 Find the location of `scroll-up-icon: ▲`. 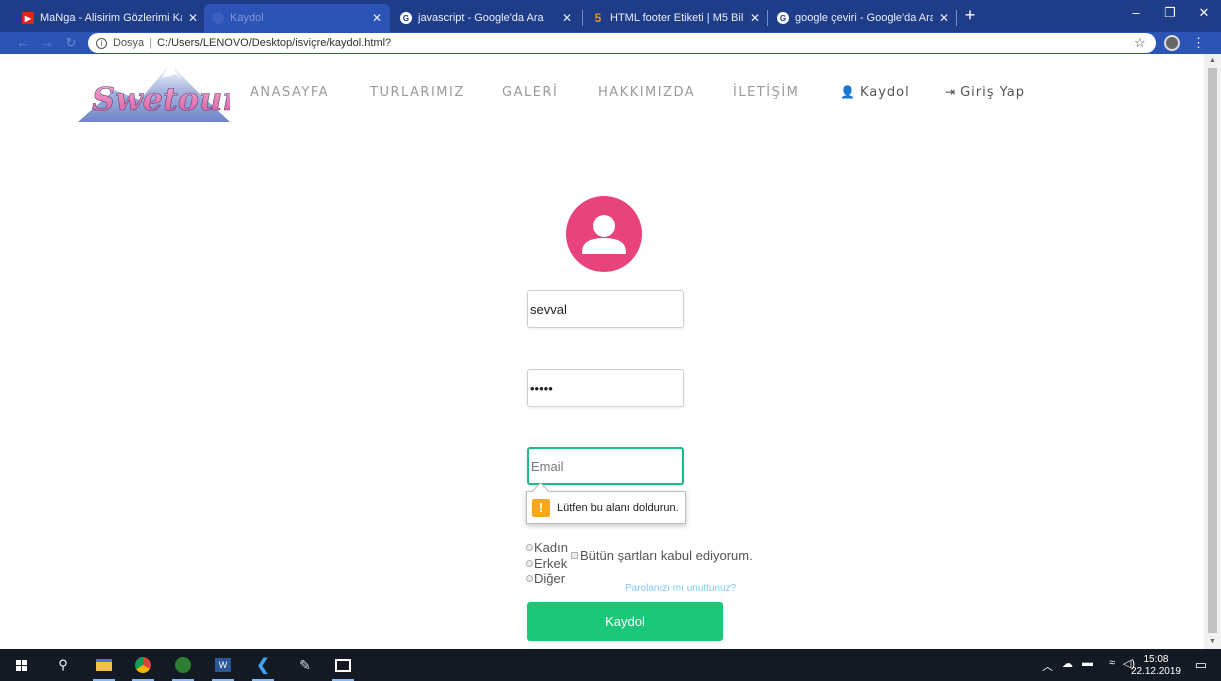

scroll-up-icon: ▲ is located at coordinates (1212, 61).